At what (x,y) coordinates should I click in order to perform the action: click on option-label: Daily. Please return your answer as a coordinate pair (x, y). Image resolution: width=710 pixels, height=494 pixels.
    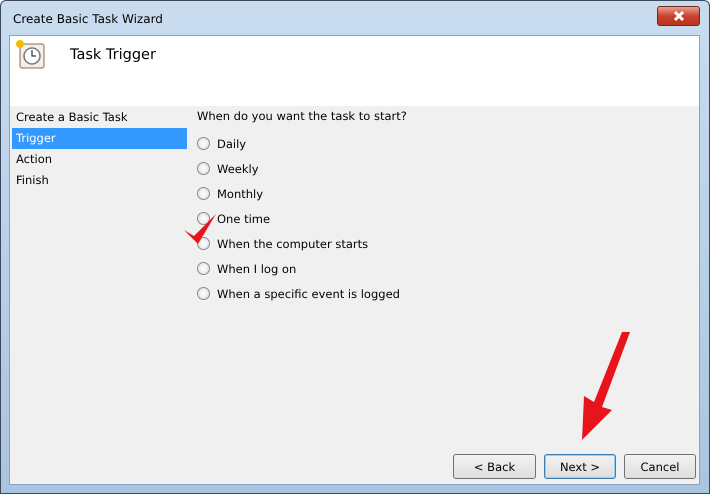
    Looking at the image, I should click on (231, 143).